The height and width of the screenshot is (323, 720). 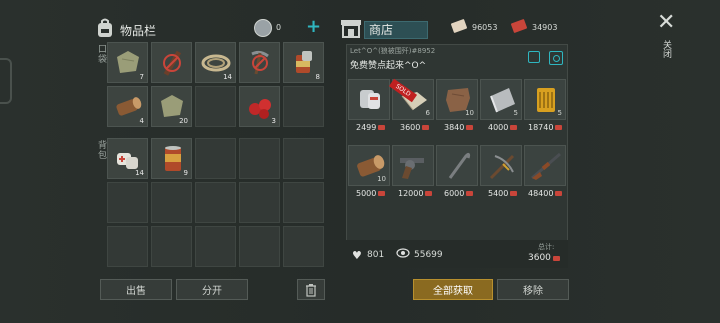 What do you see at coordinates (263, 28) in the screenshot?
I see `coin-icon` at bounding box center [263, 28].